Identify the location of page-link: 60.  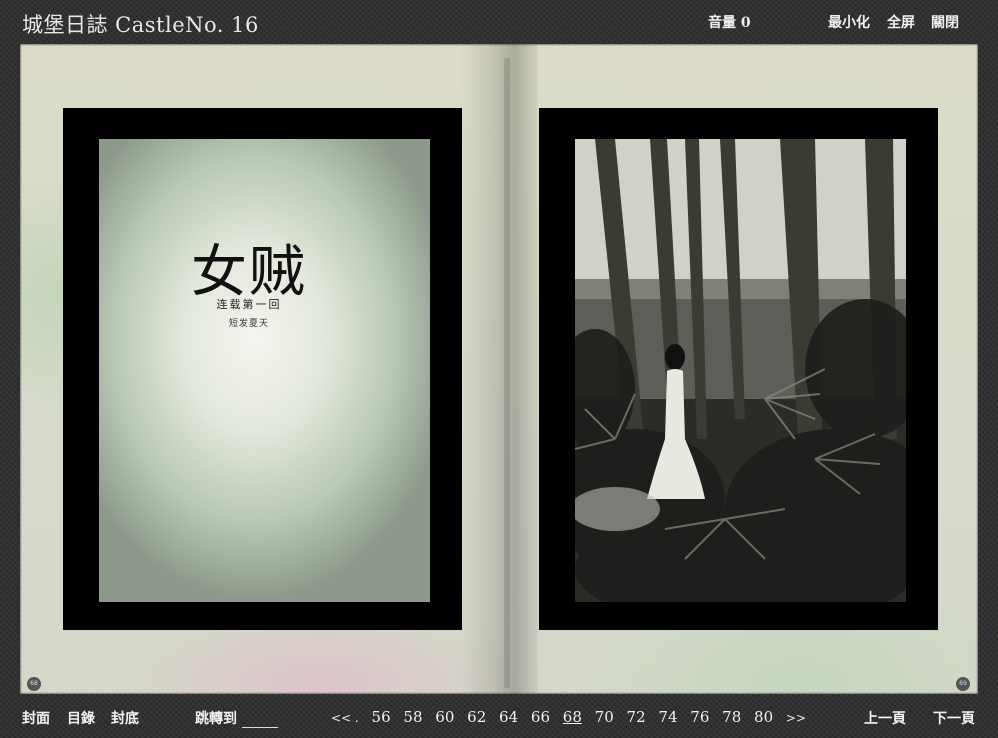
(444, 717).